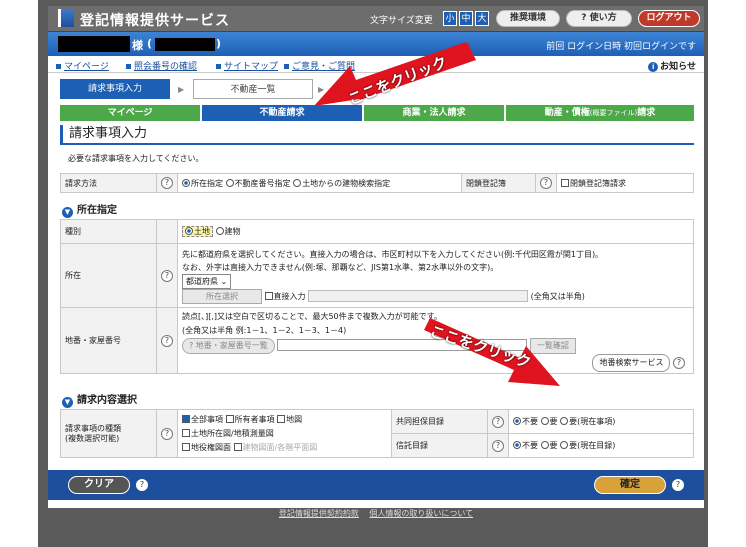 The image size is (746, 547). Describe the element at coordinates (108, 275) in the screenshot. I see `location-label: 所在` at that location.